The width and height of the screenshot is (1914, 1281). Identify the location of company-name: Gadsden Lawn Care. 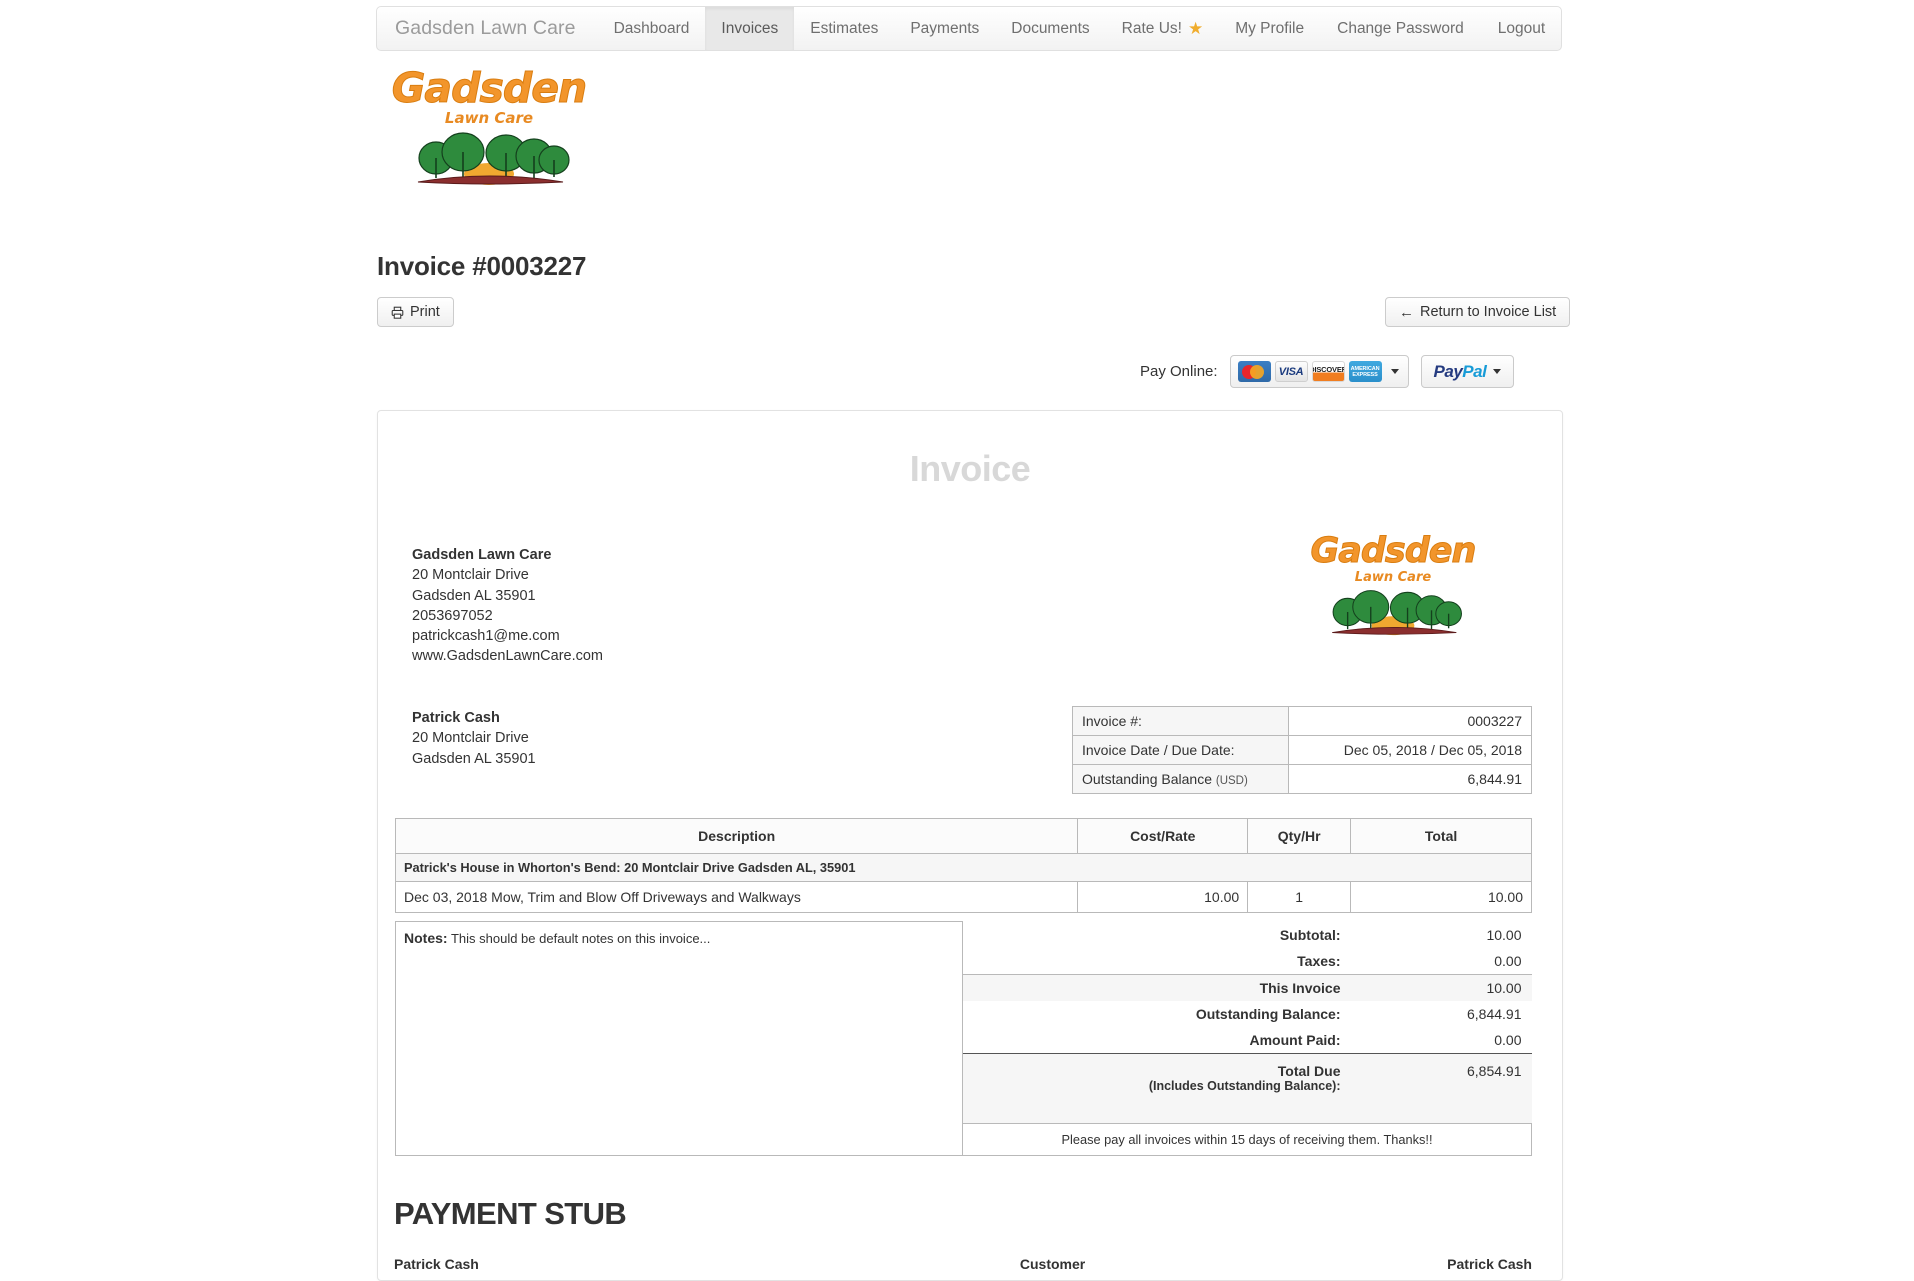
(482, 555).